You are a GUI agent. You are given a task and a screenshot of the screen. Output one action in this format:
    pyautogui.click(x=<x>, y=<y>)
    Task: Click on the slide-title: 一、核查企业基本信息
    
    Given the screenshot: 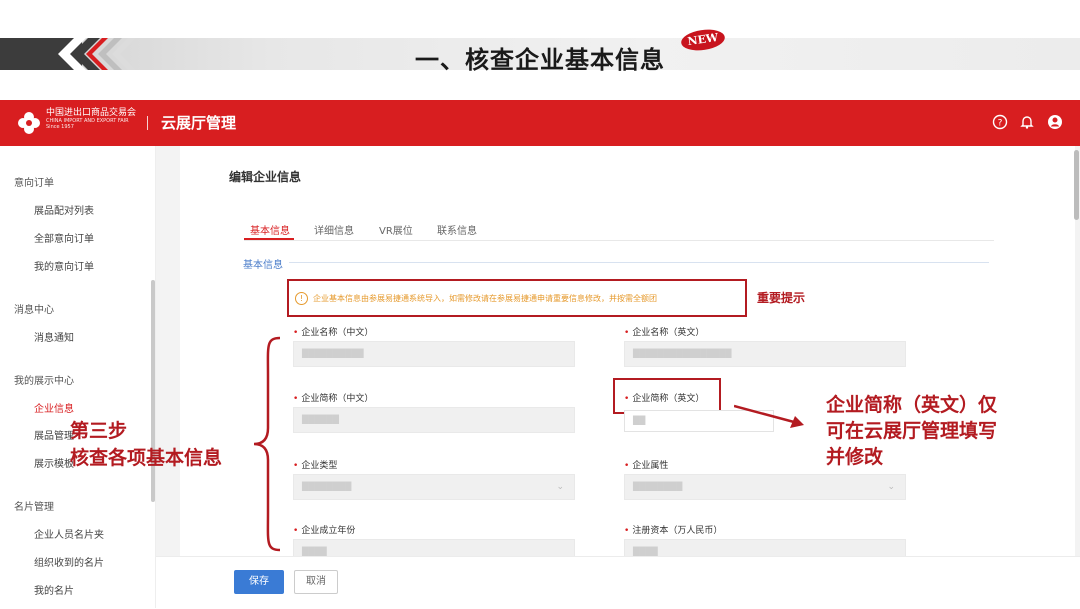 What is the action you would take?
    pyautogui.click(x=540, y=60)
    